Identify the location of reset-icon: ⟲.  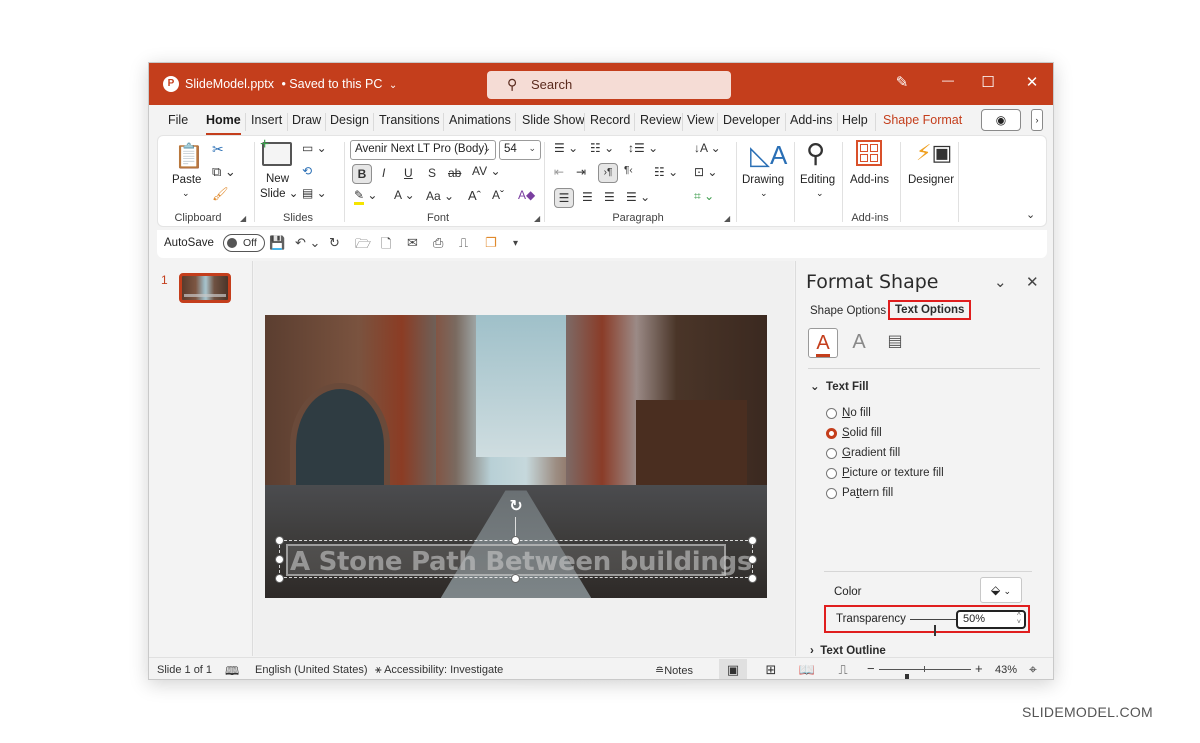
(307, 171).